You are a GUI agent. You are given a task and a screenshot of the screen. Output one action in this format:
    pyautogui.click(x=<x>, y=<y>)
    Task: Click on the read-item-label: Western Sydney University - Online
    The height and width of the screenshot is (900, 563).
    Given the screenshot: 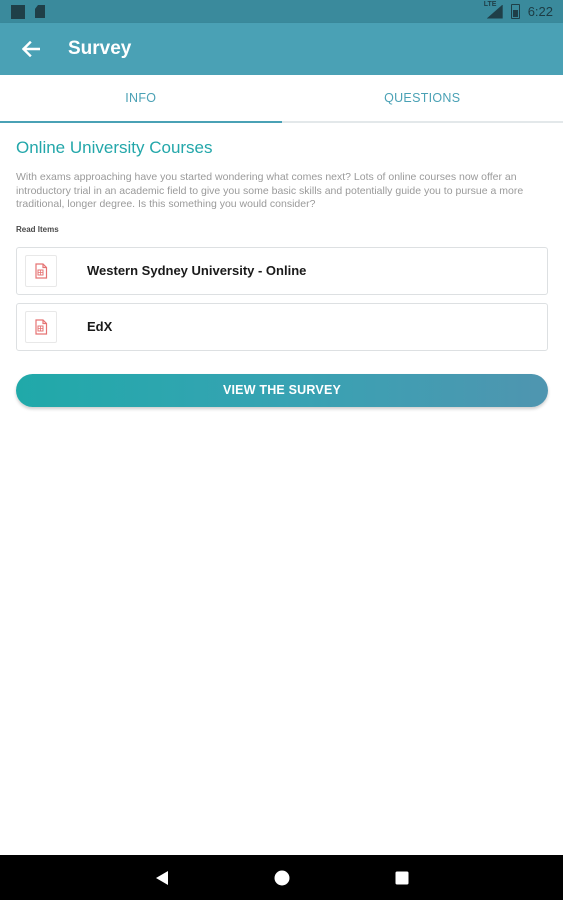 What is the action you would take?
    pyautogui.click(x=197, y=270)
    